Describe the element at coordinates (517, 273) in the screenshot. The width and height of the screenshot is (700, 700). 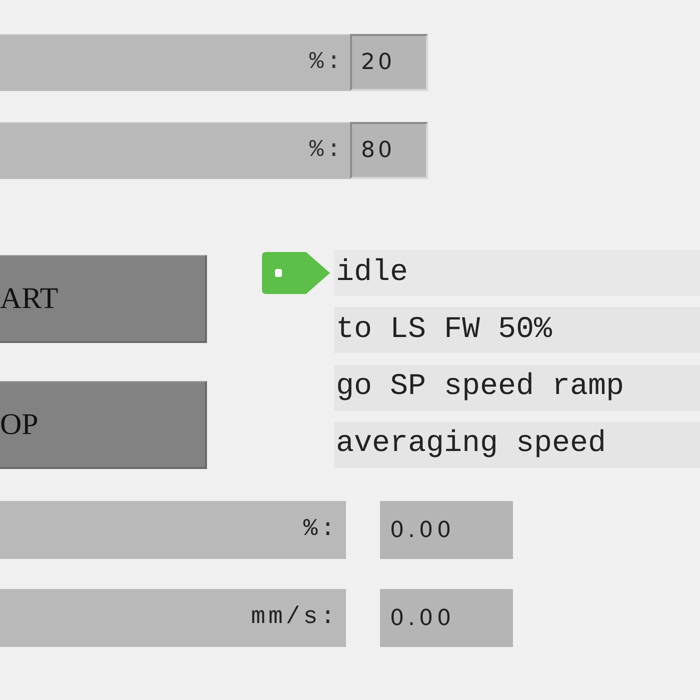
I see `step-row: idle` at that location.